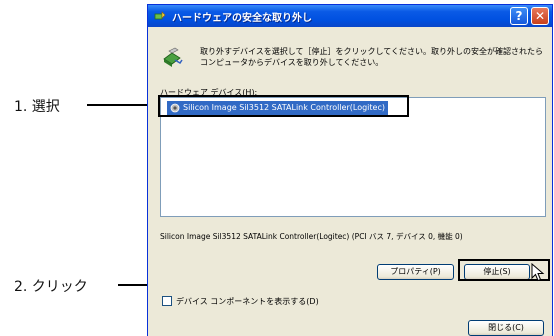  I want to click on annotation-step1: 1. 選択, so click(37, 107).